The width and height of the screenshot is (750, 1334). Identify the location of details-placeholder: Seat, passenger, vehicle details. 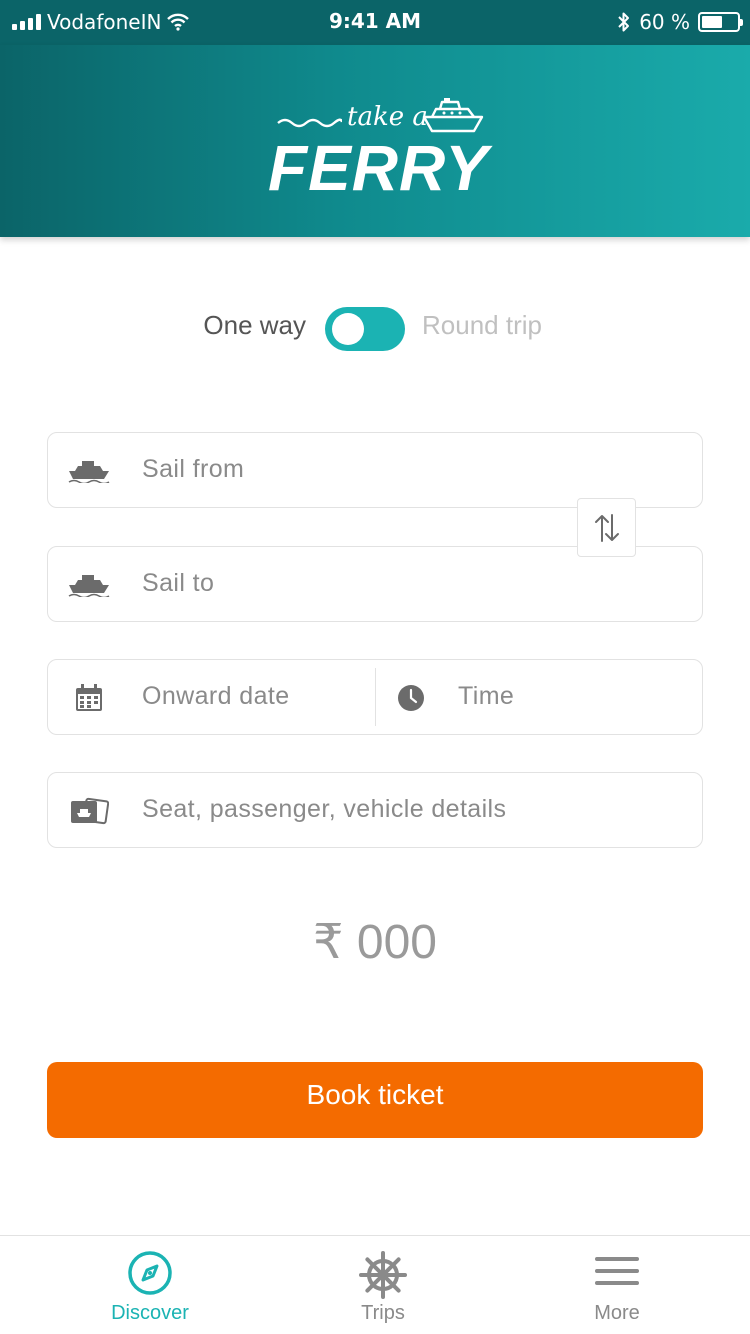
(324, 809).